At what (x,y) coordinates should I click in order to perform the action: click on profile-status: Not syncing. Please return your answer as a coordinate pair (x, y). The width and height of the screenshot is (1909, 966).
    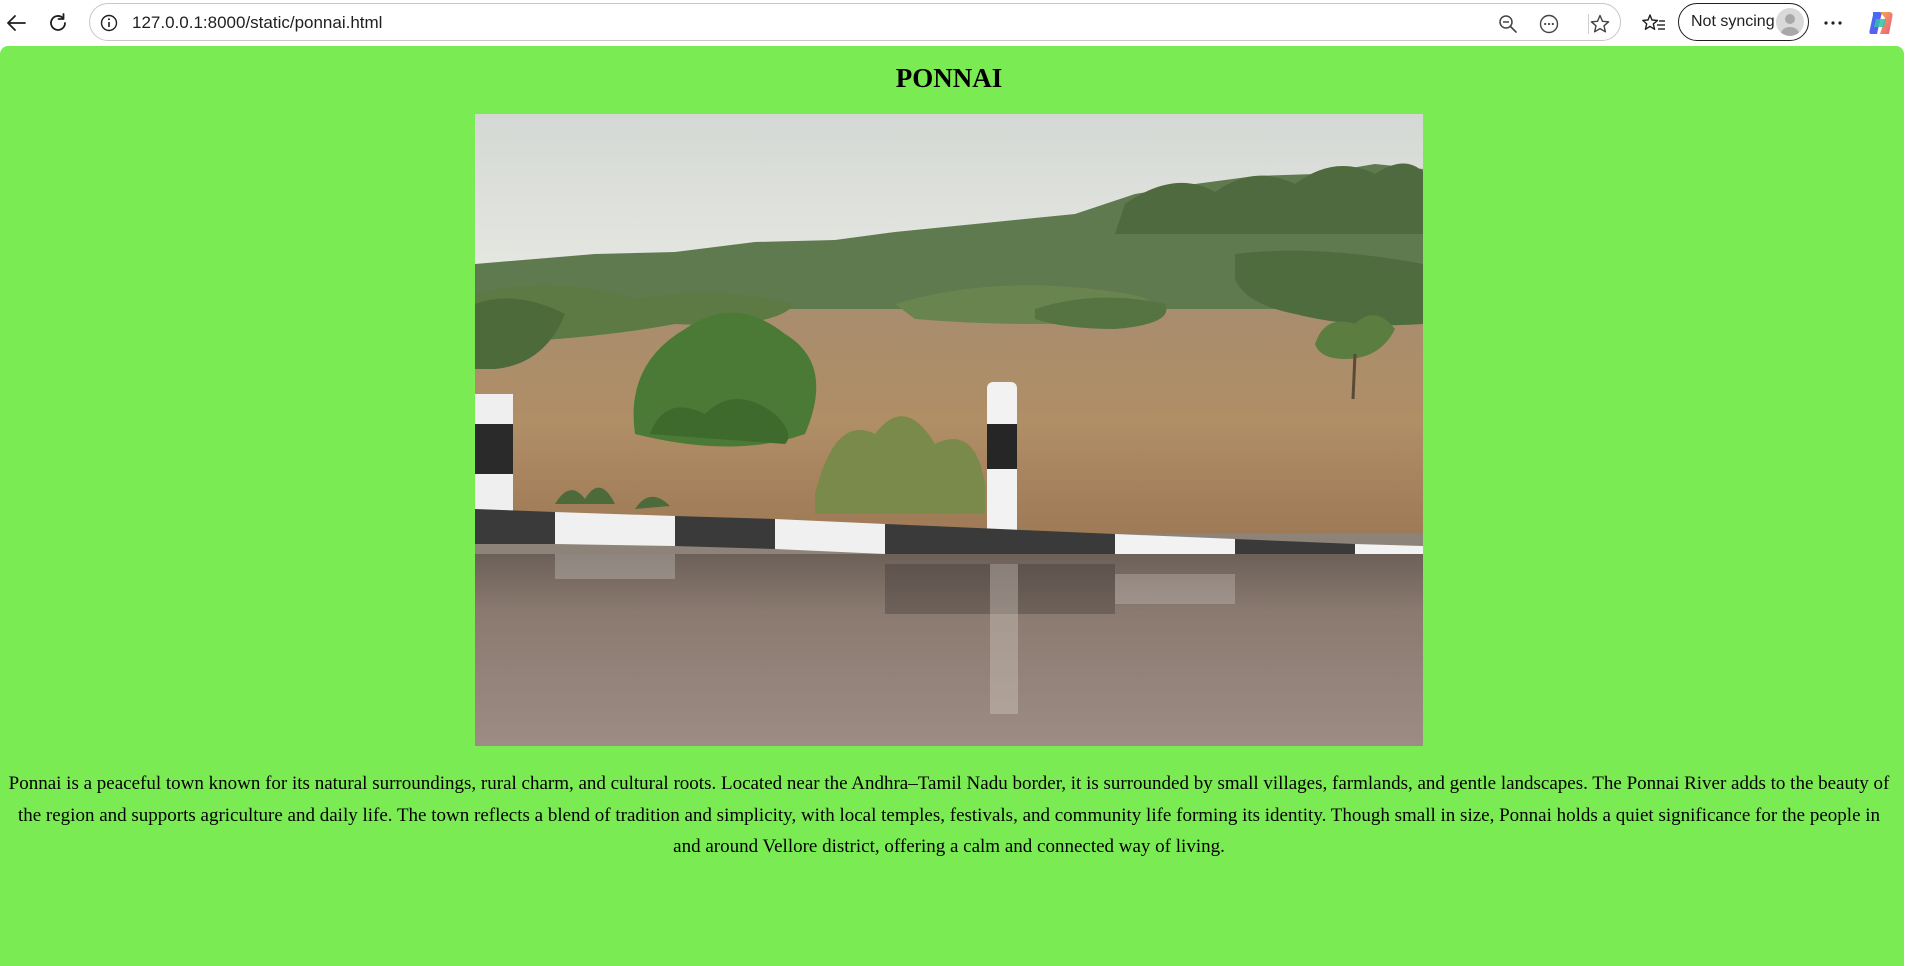
    Looking at the image, I should click on (1733, 21).